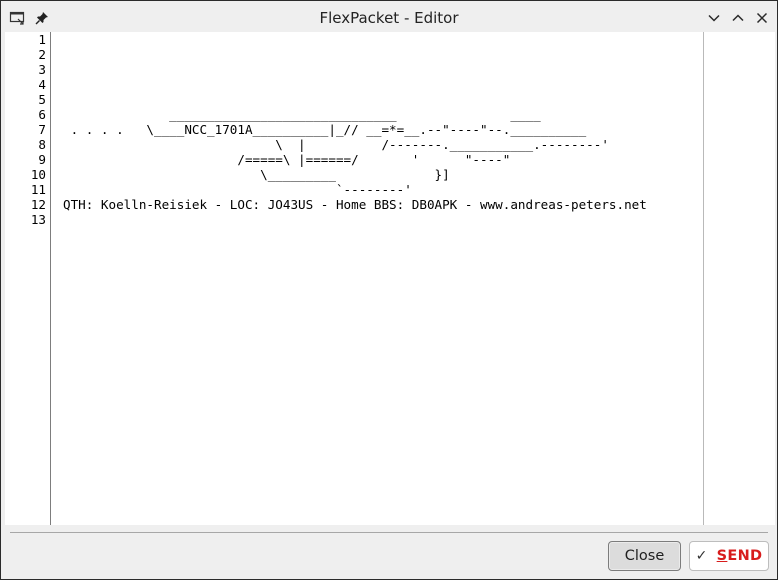 The height and width of the screenshot is (580, 778). What do you see at coordinates (28, 278) in the screenshot?
I see `line-number-gutter: 1 2 3 4 5 6 7 8 9 10 11 12 13` at bounding box center [28, 278].